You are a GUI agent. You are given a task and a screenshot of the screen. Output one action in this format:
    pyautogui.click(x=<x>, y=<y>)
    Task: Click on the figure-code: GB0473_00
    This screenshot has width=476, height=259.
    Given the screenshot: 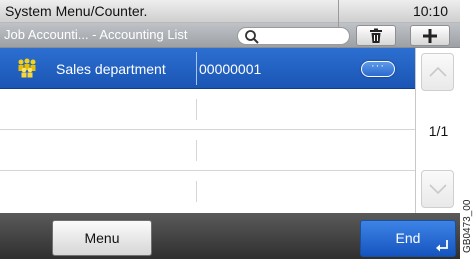 What is the action you would take?
    pyautogui.click(x=467, y=226)
    